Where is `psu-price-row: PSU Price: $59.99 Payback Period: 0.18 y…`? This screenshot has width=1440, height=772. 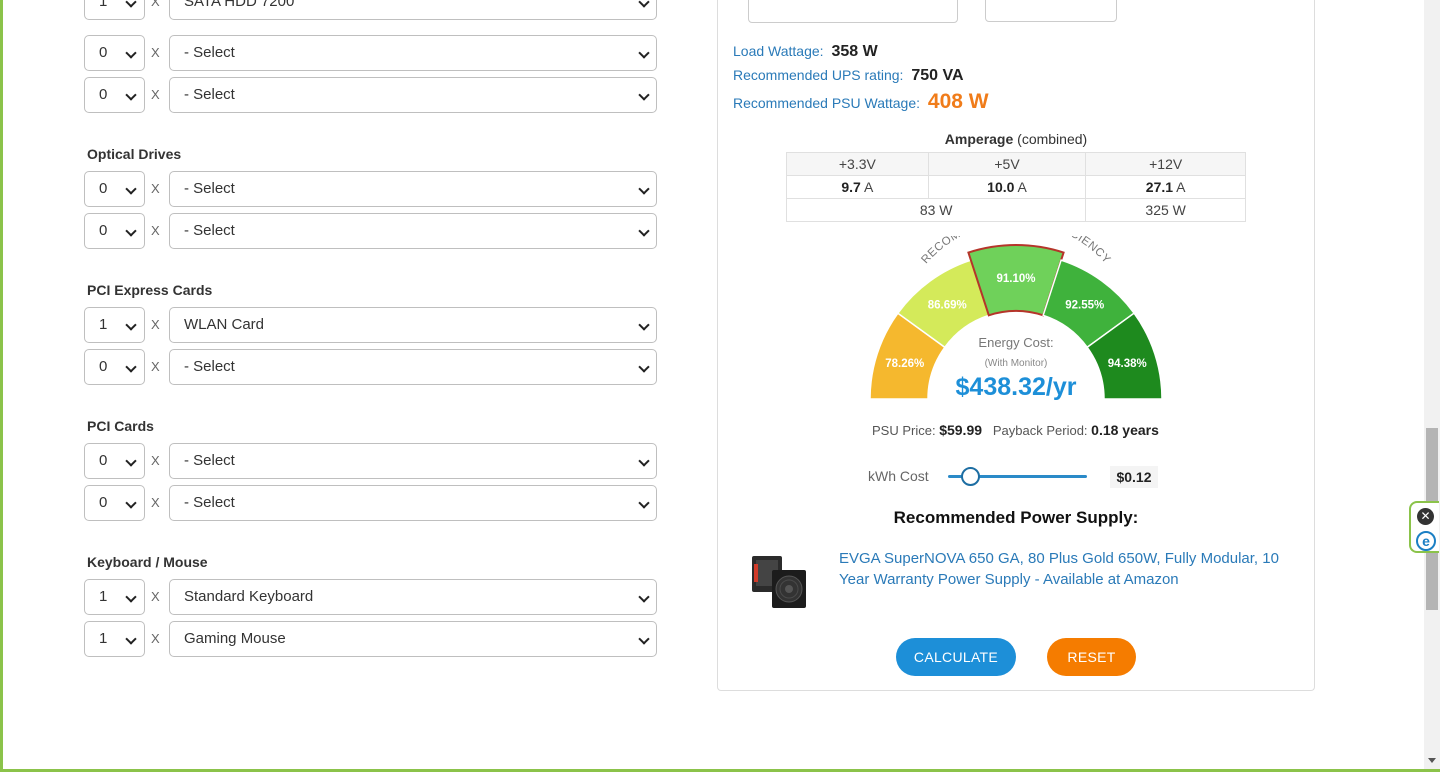
psu-price-row: PSU Price: $59.99 Payback Period: 0.18 y… is located at coordinates (1015, 430).